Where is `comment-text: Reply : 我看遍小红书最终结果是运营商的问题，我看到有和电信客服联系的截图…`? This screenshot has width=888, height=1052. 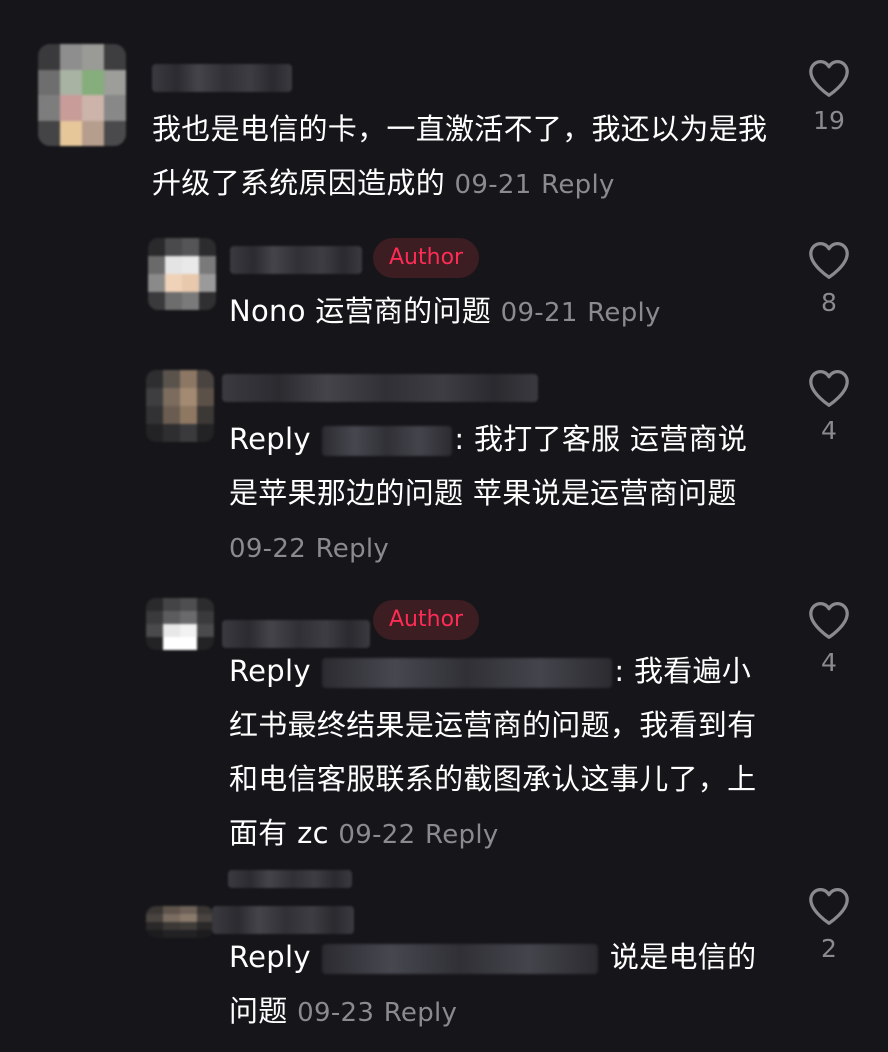 comment-text: Reply : 我看遍小红书最终结果是运营商的问题，我看到有和电信客服联系的截图… is located at coordinates (493, 752).